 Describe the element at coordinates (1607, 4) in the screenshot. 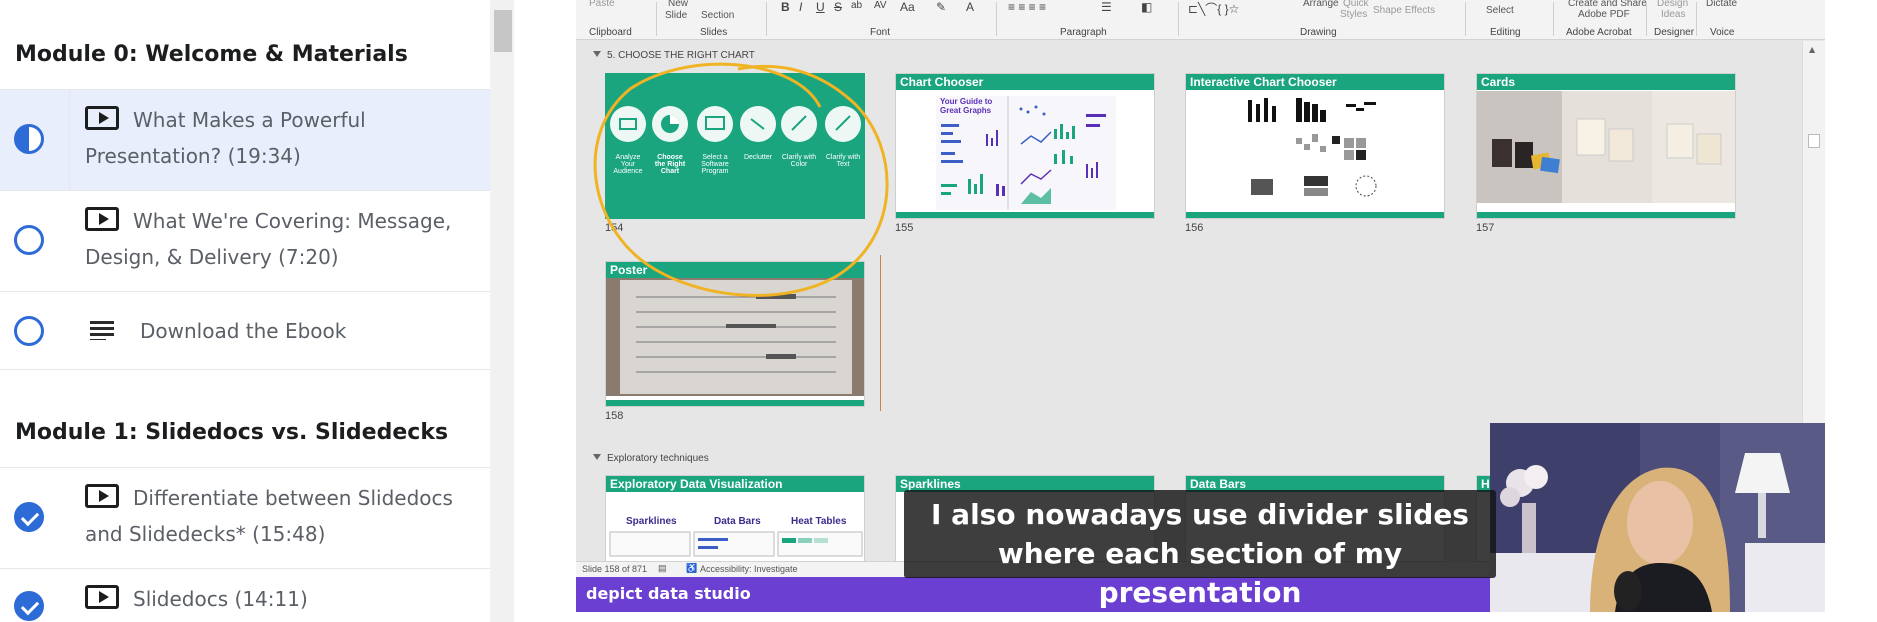

I see `create-pdf-button: Create and Share` at that location.